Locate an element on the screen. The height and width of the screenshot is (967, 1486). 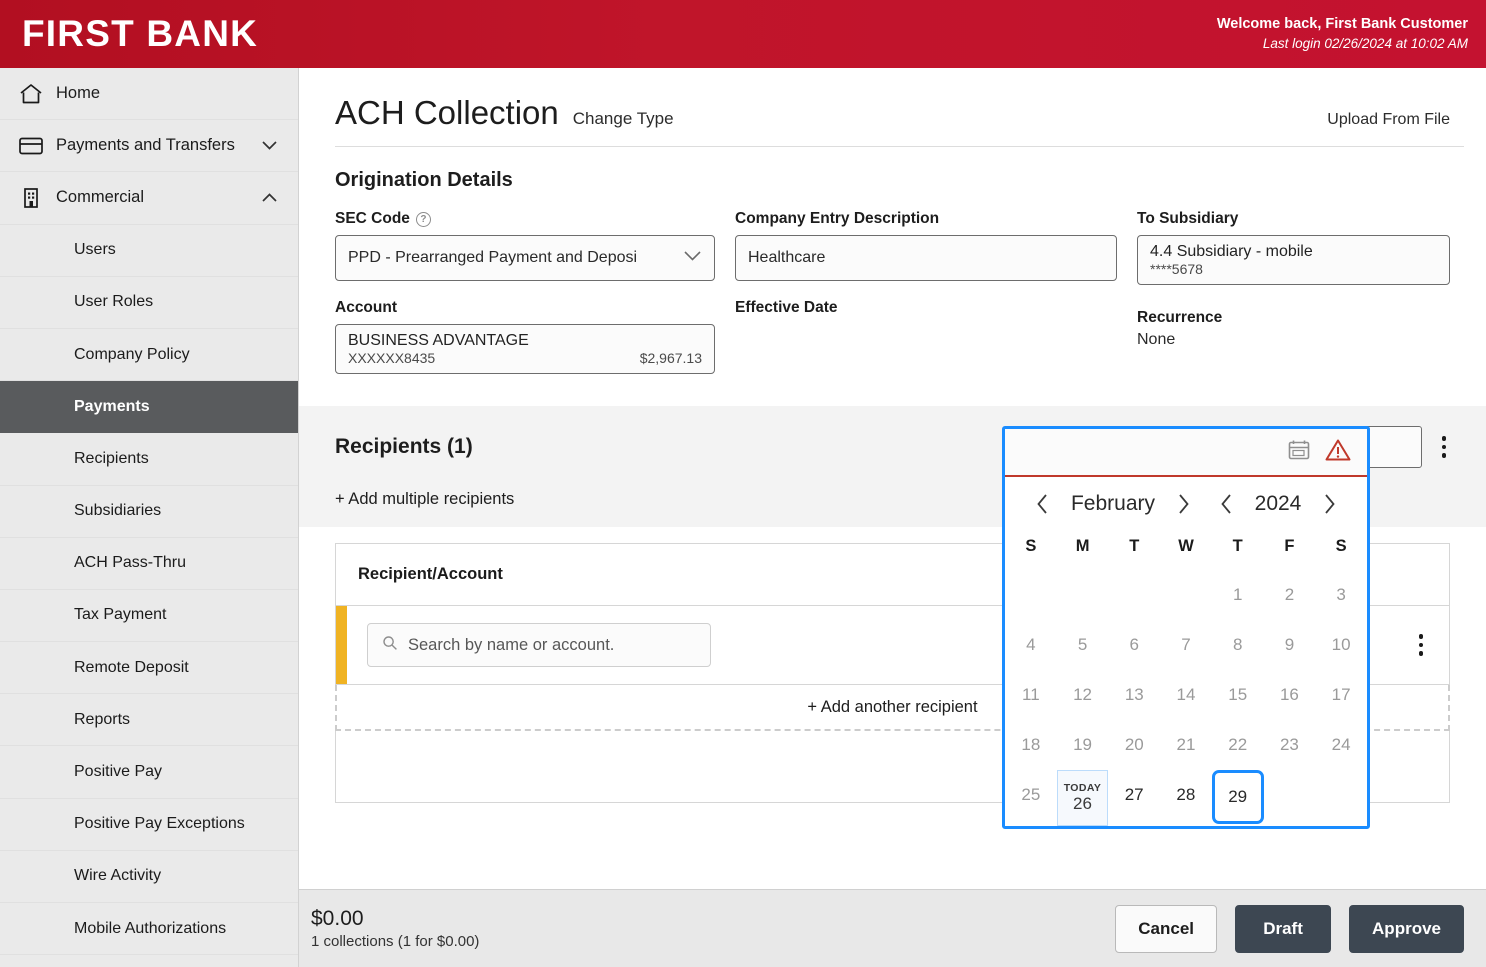
card-icon is located at coordinates (37, 146).